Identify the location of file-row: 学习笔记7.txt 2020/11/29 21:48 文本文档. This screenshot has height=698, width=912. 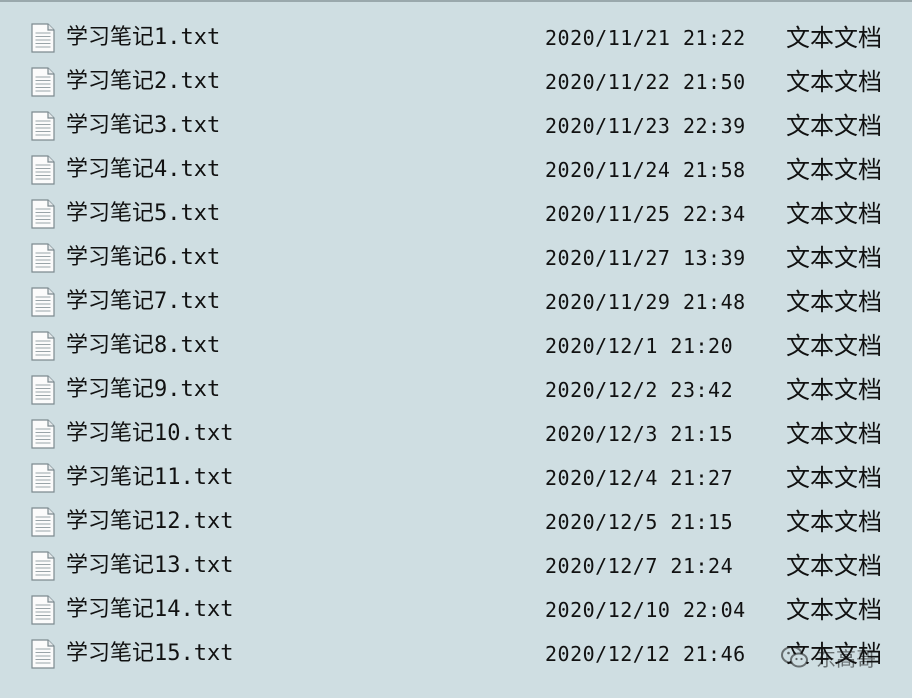
(456, 302).